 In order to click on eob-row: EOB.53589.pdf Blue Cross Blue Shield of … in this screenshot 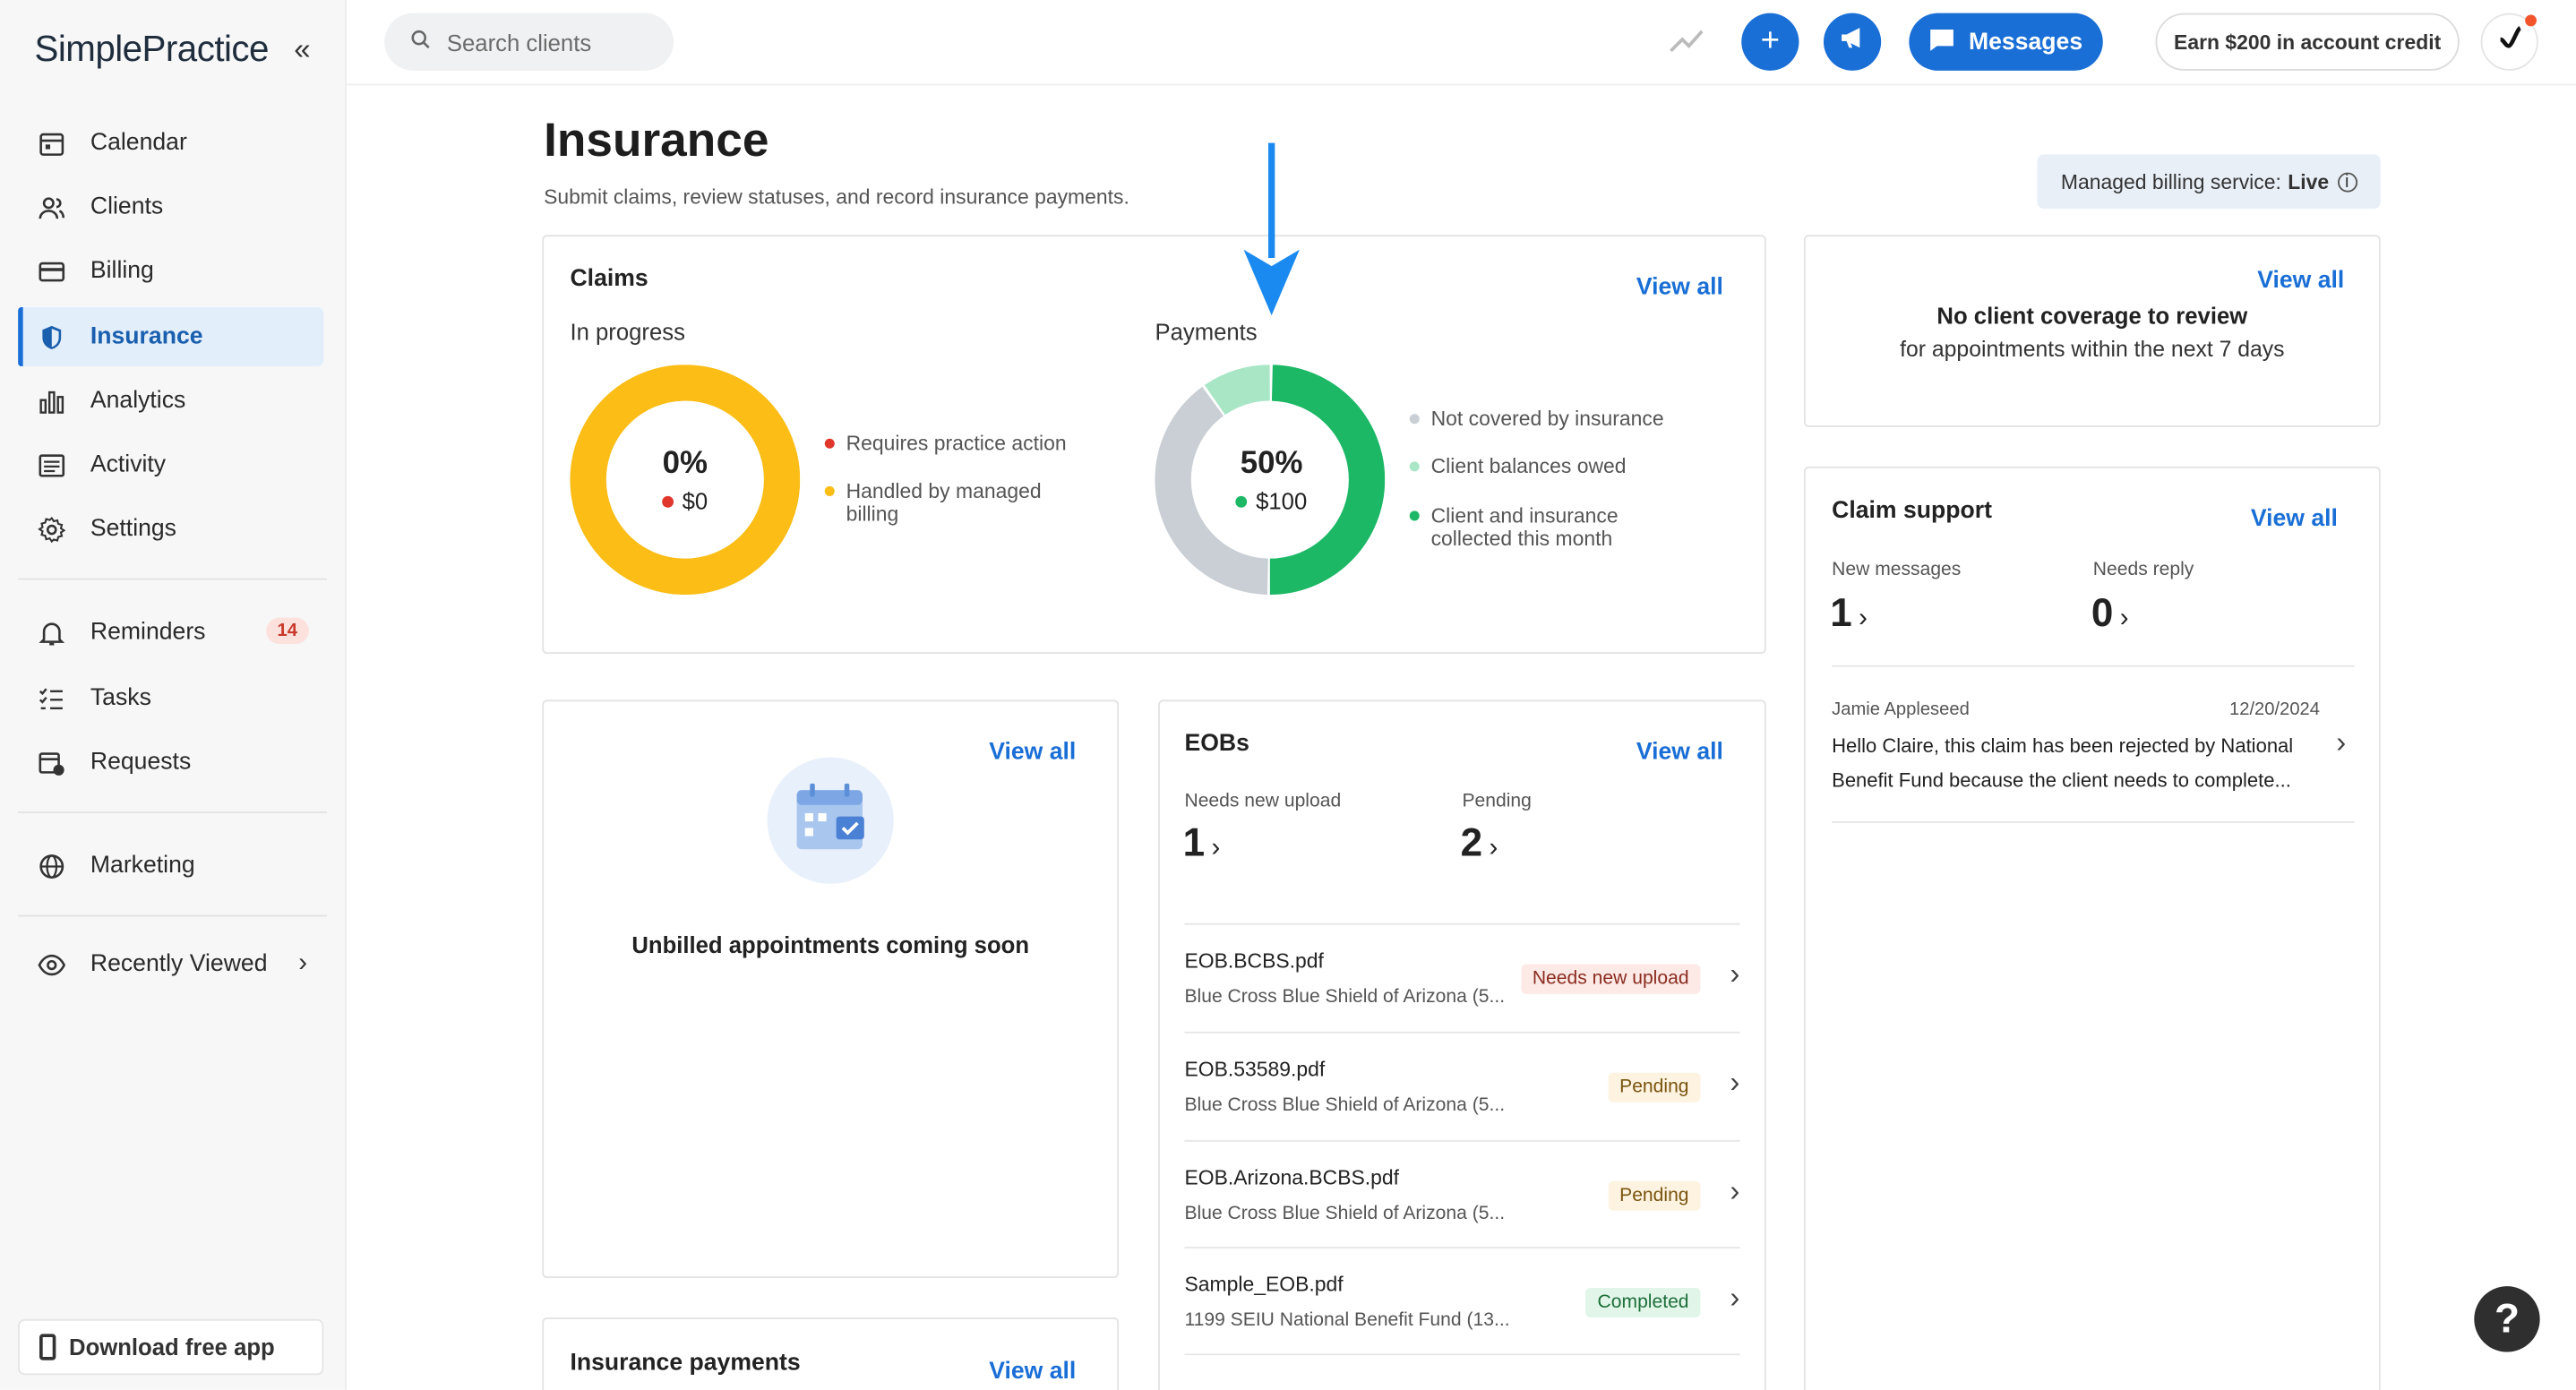, I will do `click(1462, 1086)`.